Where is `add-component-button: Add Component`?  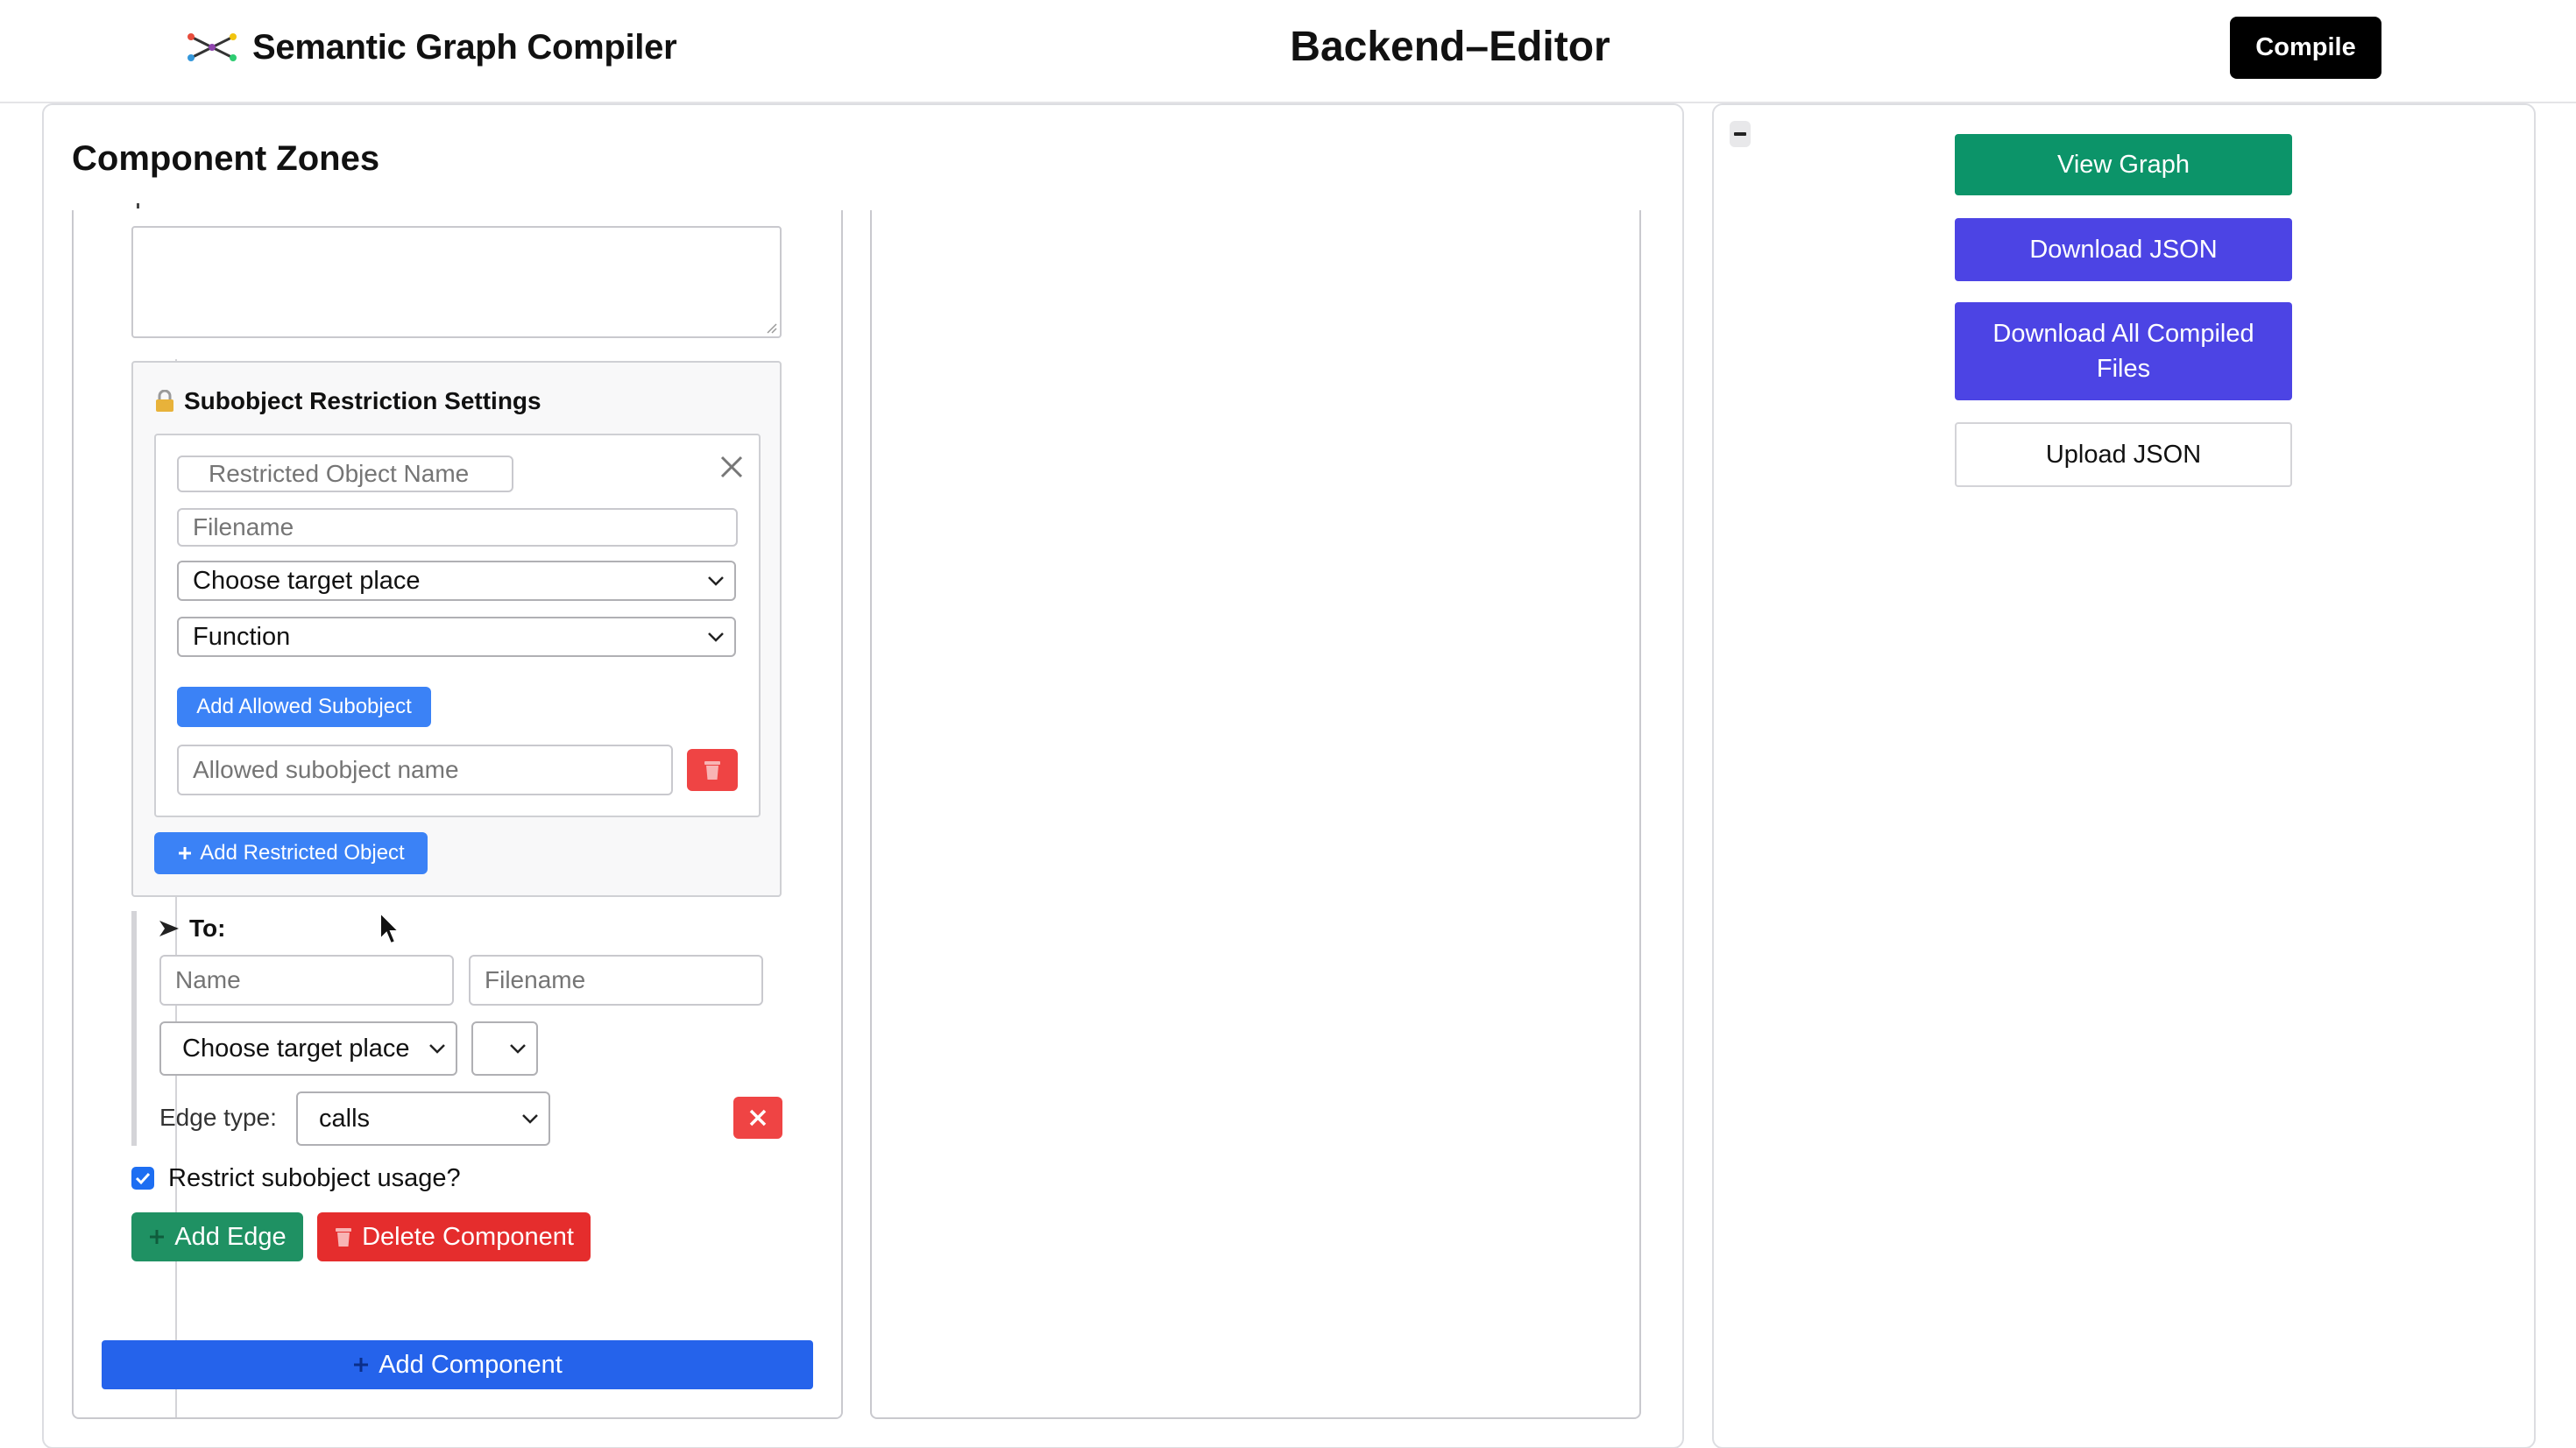
add-component-button: Add Component is located at coordinates (457, 1365).